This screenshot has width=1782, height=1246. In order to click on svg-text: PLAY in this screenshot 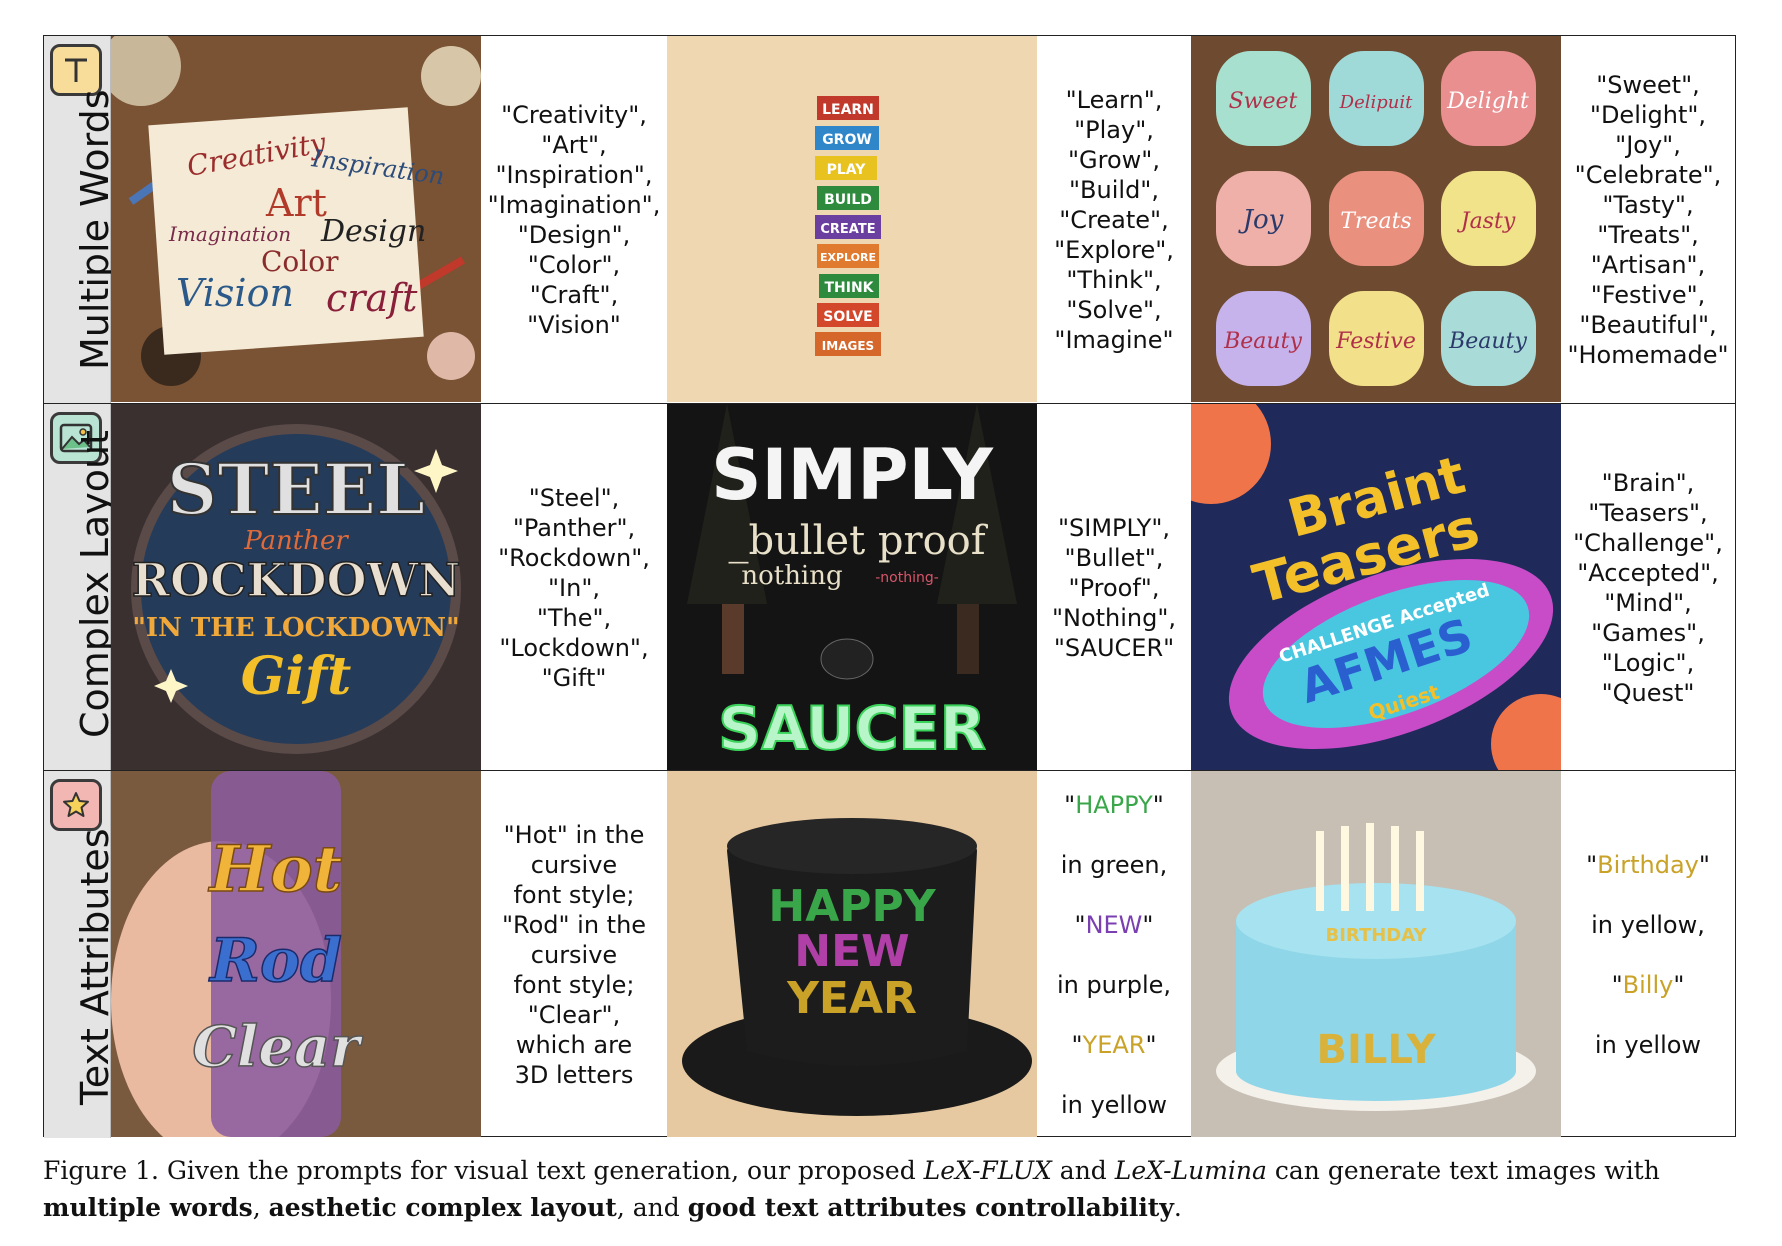, I will do `click(847, 170)`.